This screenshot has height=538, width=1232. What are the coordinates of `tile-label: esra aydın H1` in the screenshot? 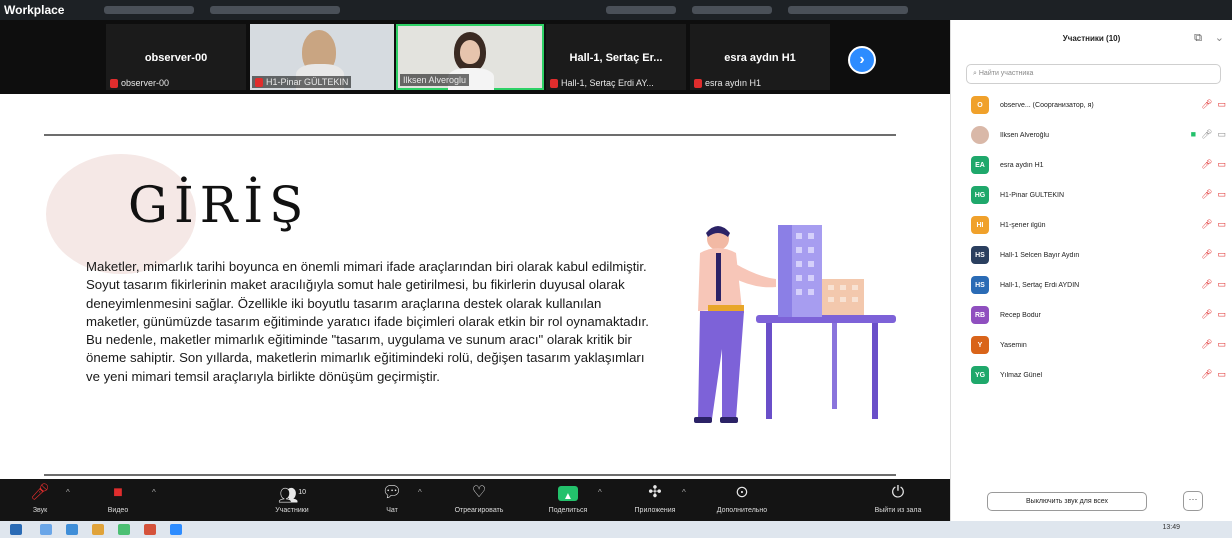 It's located at (733, 83).